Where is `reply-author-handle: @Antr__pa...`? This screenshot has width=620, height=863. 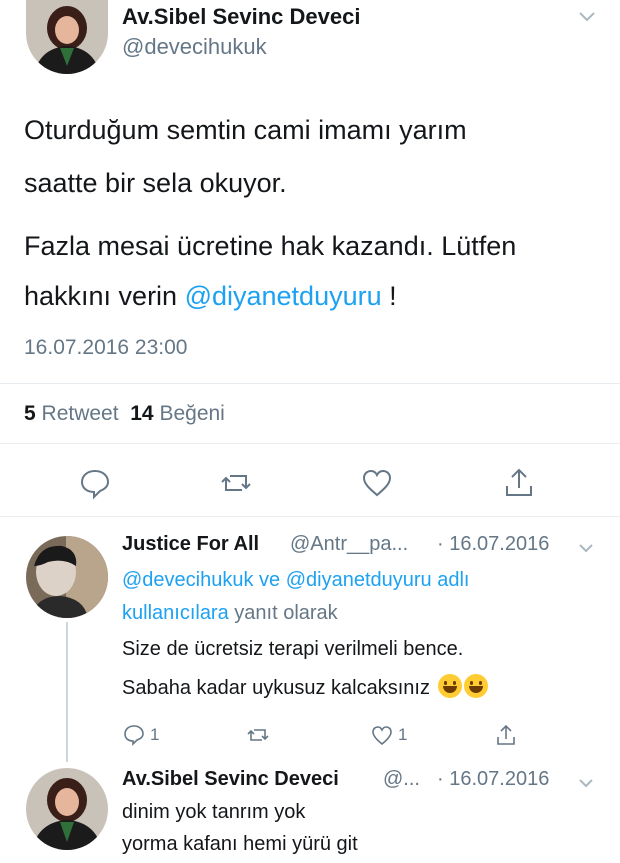 reply-author-handle: @Antr__pa... is located at coordinates (349, 544).